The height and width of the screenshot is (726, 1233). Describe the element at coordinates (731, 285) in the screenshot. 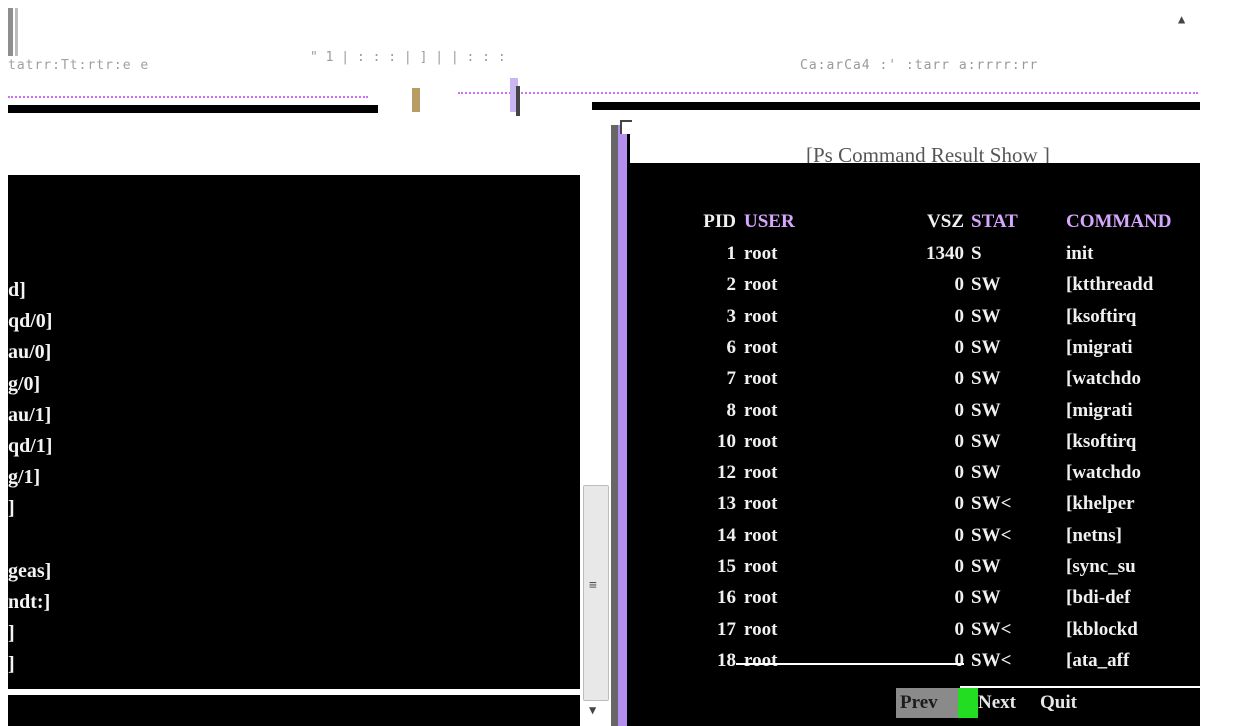

I see `process-pid-cell: 2` at that location.